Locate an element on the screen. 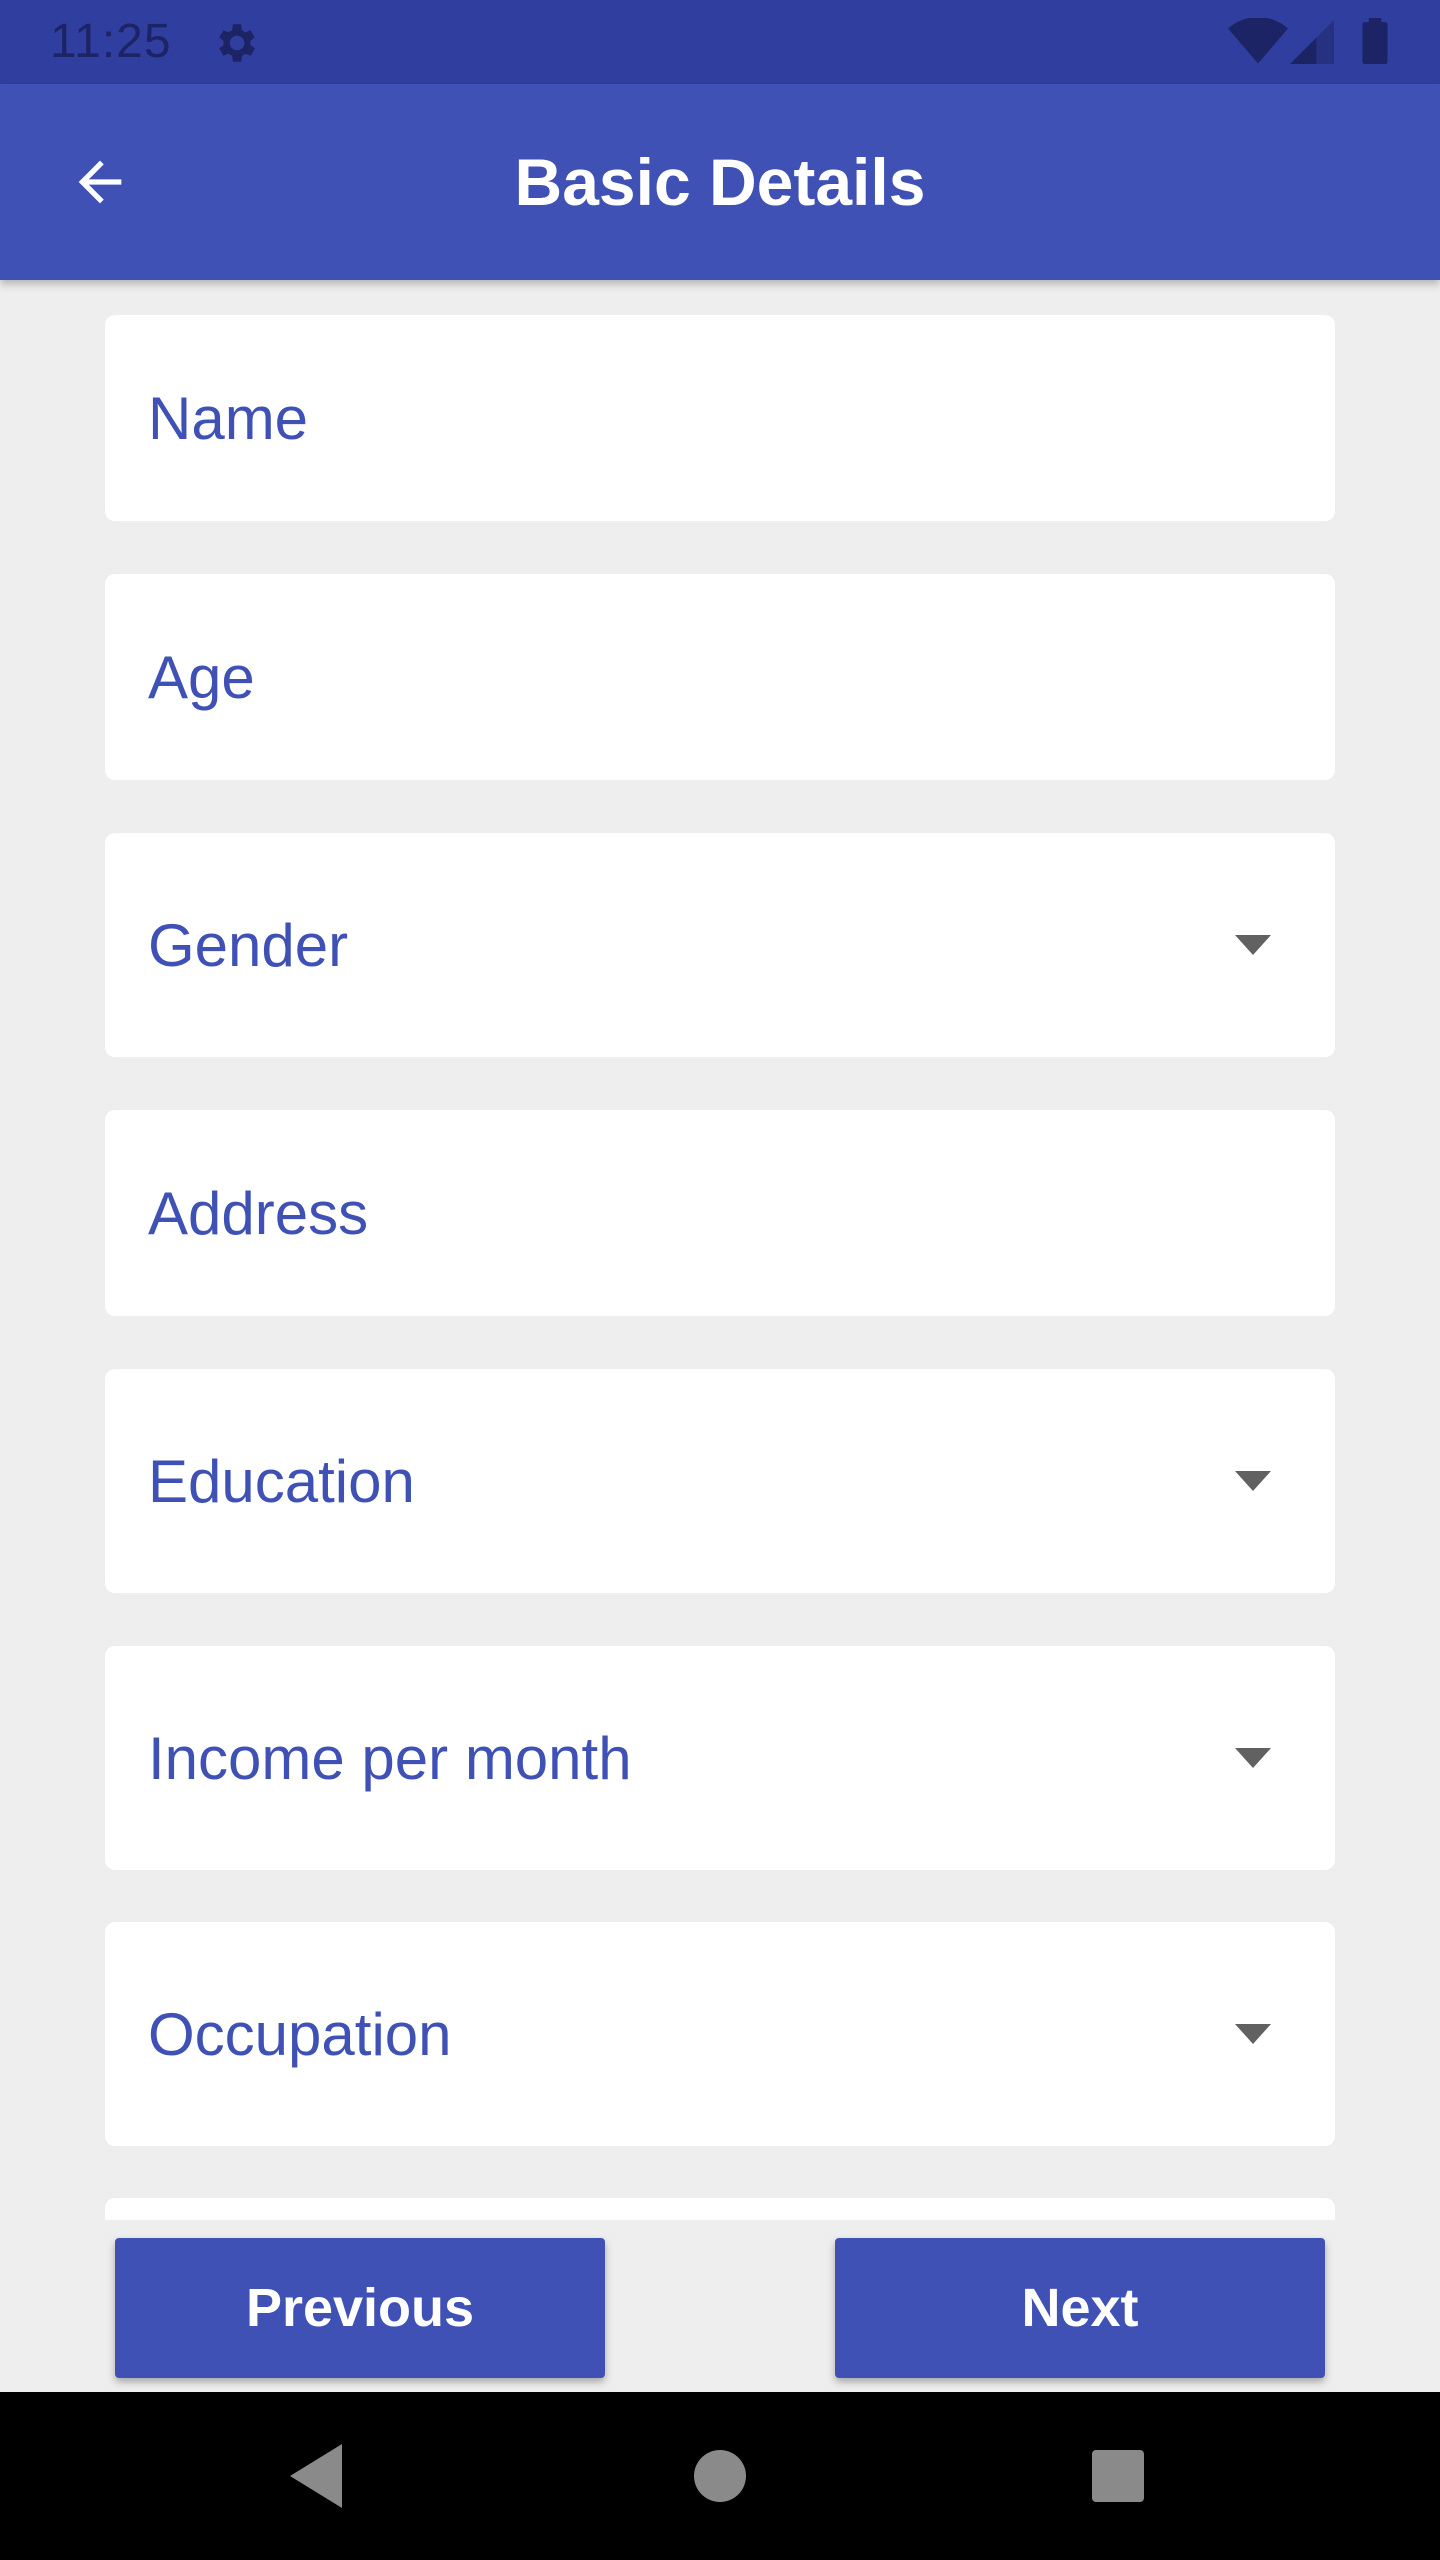 The width and height of the screenshot is (1440, 2560). app-bar: Basic Details is located at coordinates (720, 182).